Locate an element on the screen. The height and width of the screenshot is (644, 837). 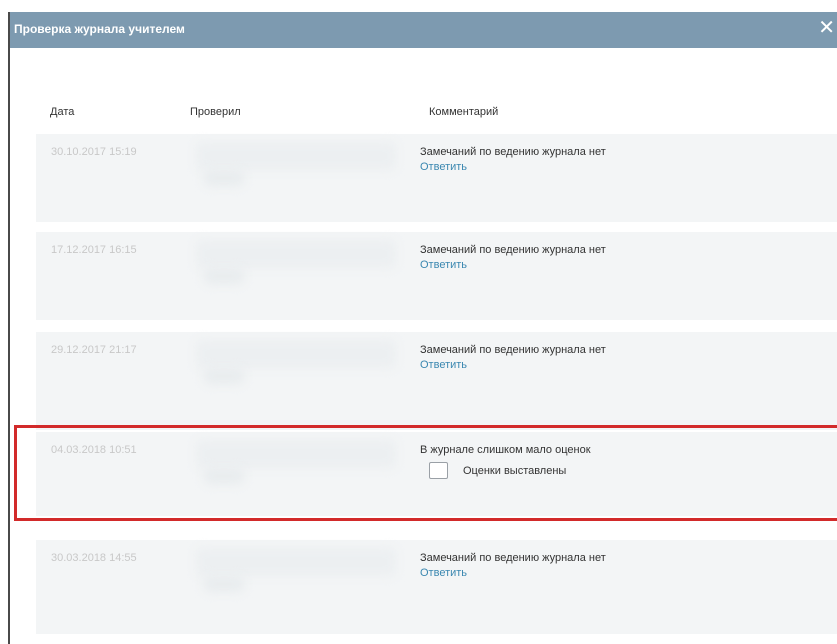
row-date: 30.03.2018 14:55 is located at coordinates (94, 558).